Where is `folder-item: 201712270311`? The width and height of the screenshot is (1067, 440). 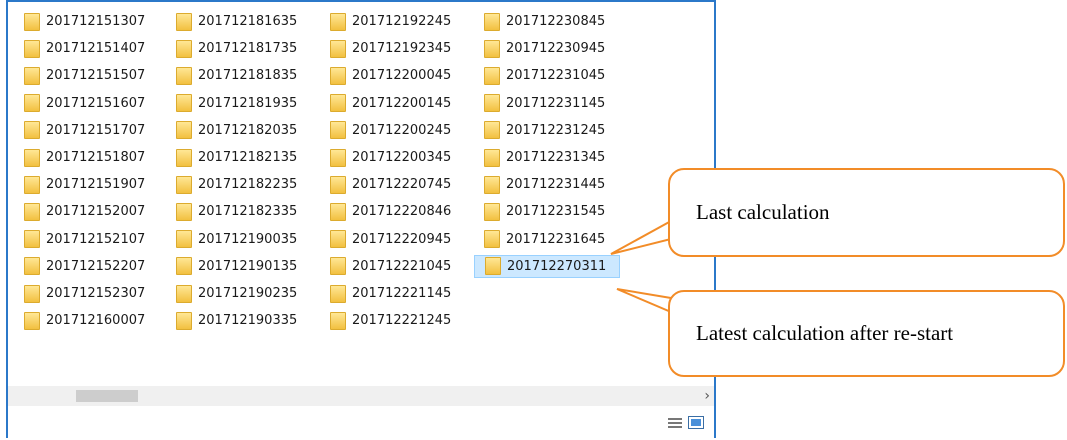
folder-item: 201712270311 is located at coordinates (547, 266).